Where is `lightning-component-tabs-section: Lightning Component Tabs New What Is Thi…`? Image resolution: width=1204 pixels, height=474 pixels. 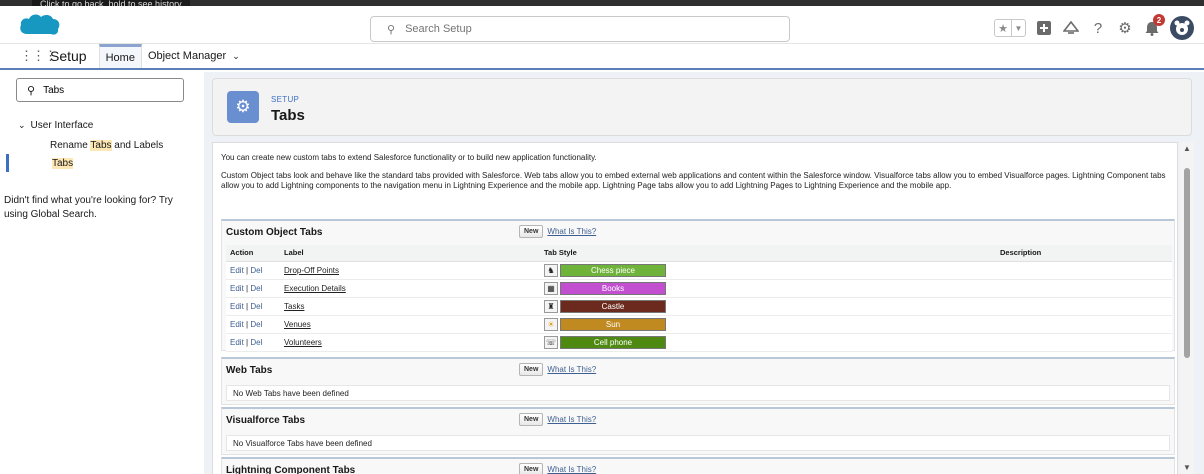 lightning-component-tabs-section: Lightning Component Tabs New What Is Thi… is located at coordinates (698, 465).